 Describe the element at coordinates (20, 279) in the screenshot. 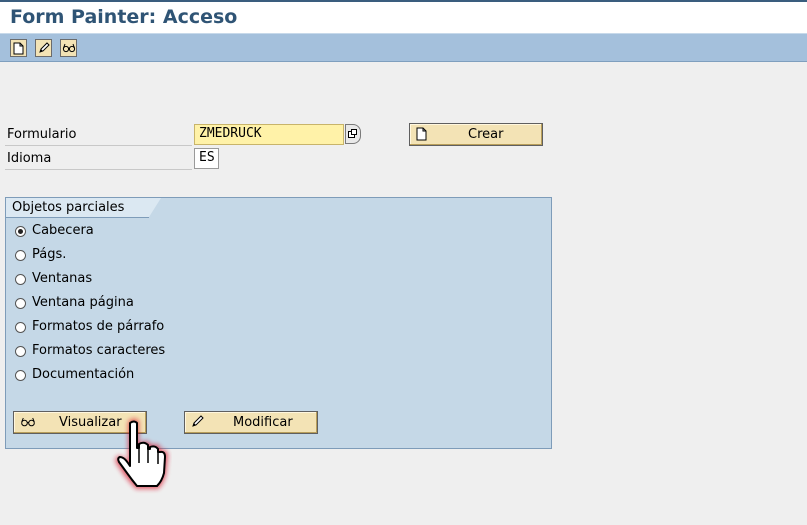

I see `radio-ventanas` at that location.